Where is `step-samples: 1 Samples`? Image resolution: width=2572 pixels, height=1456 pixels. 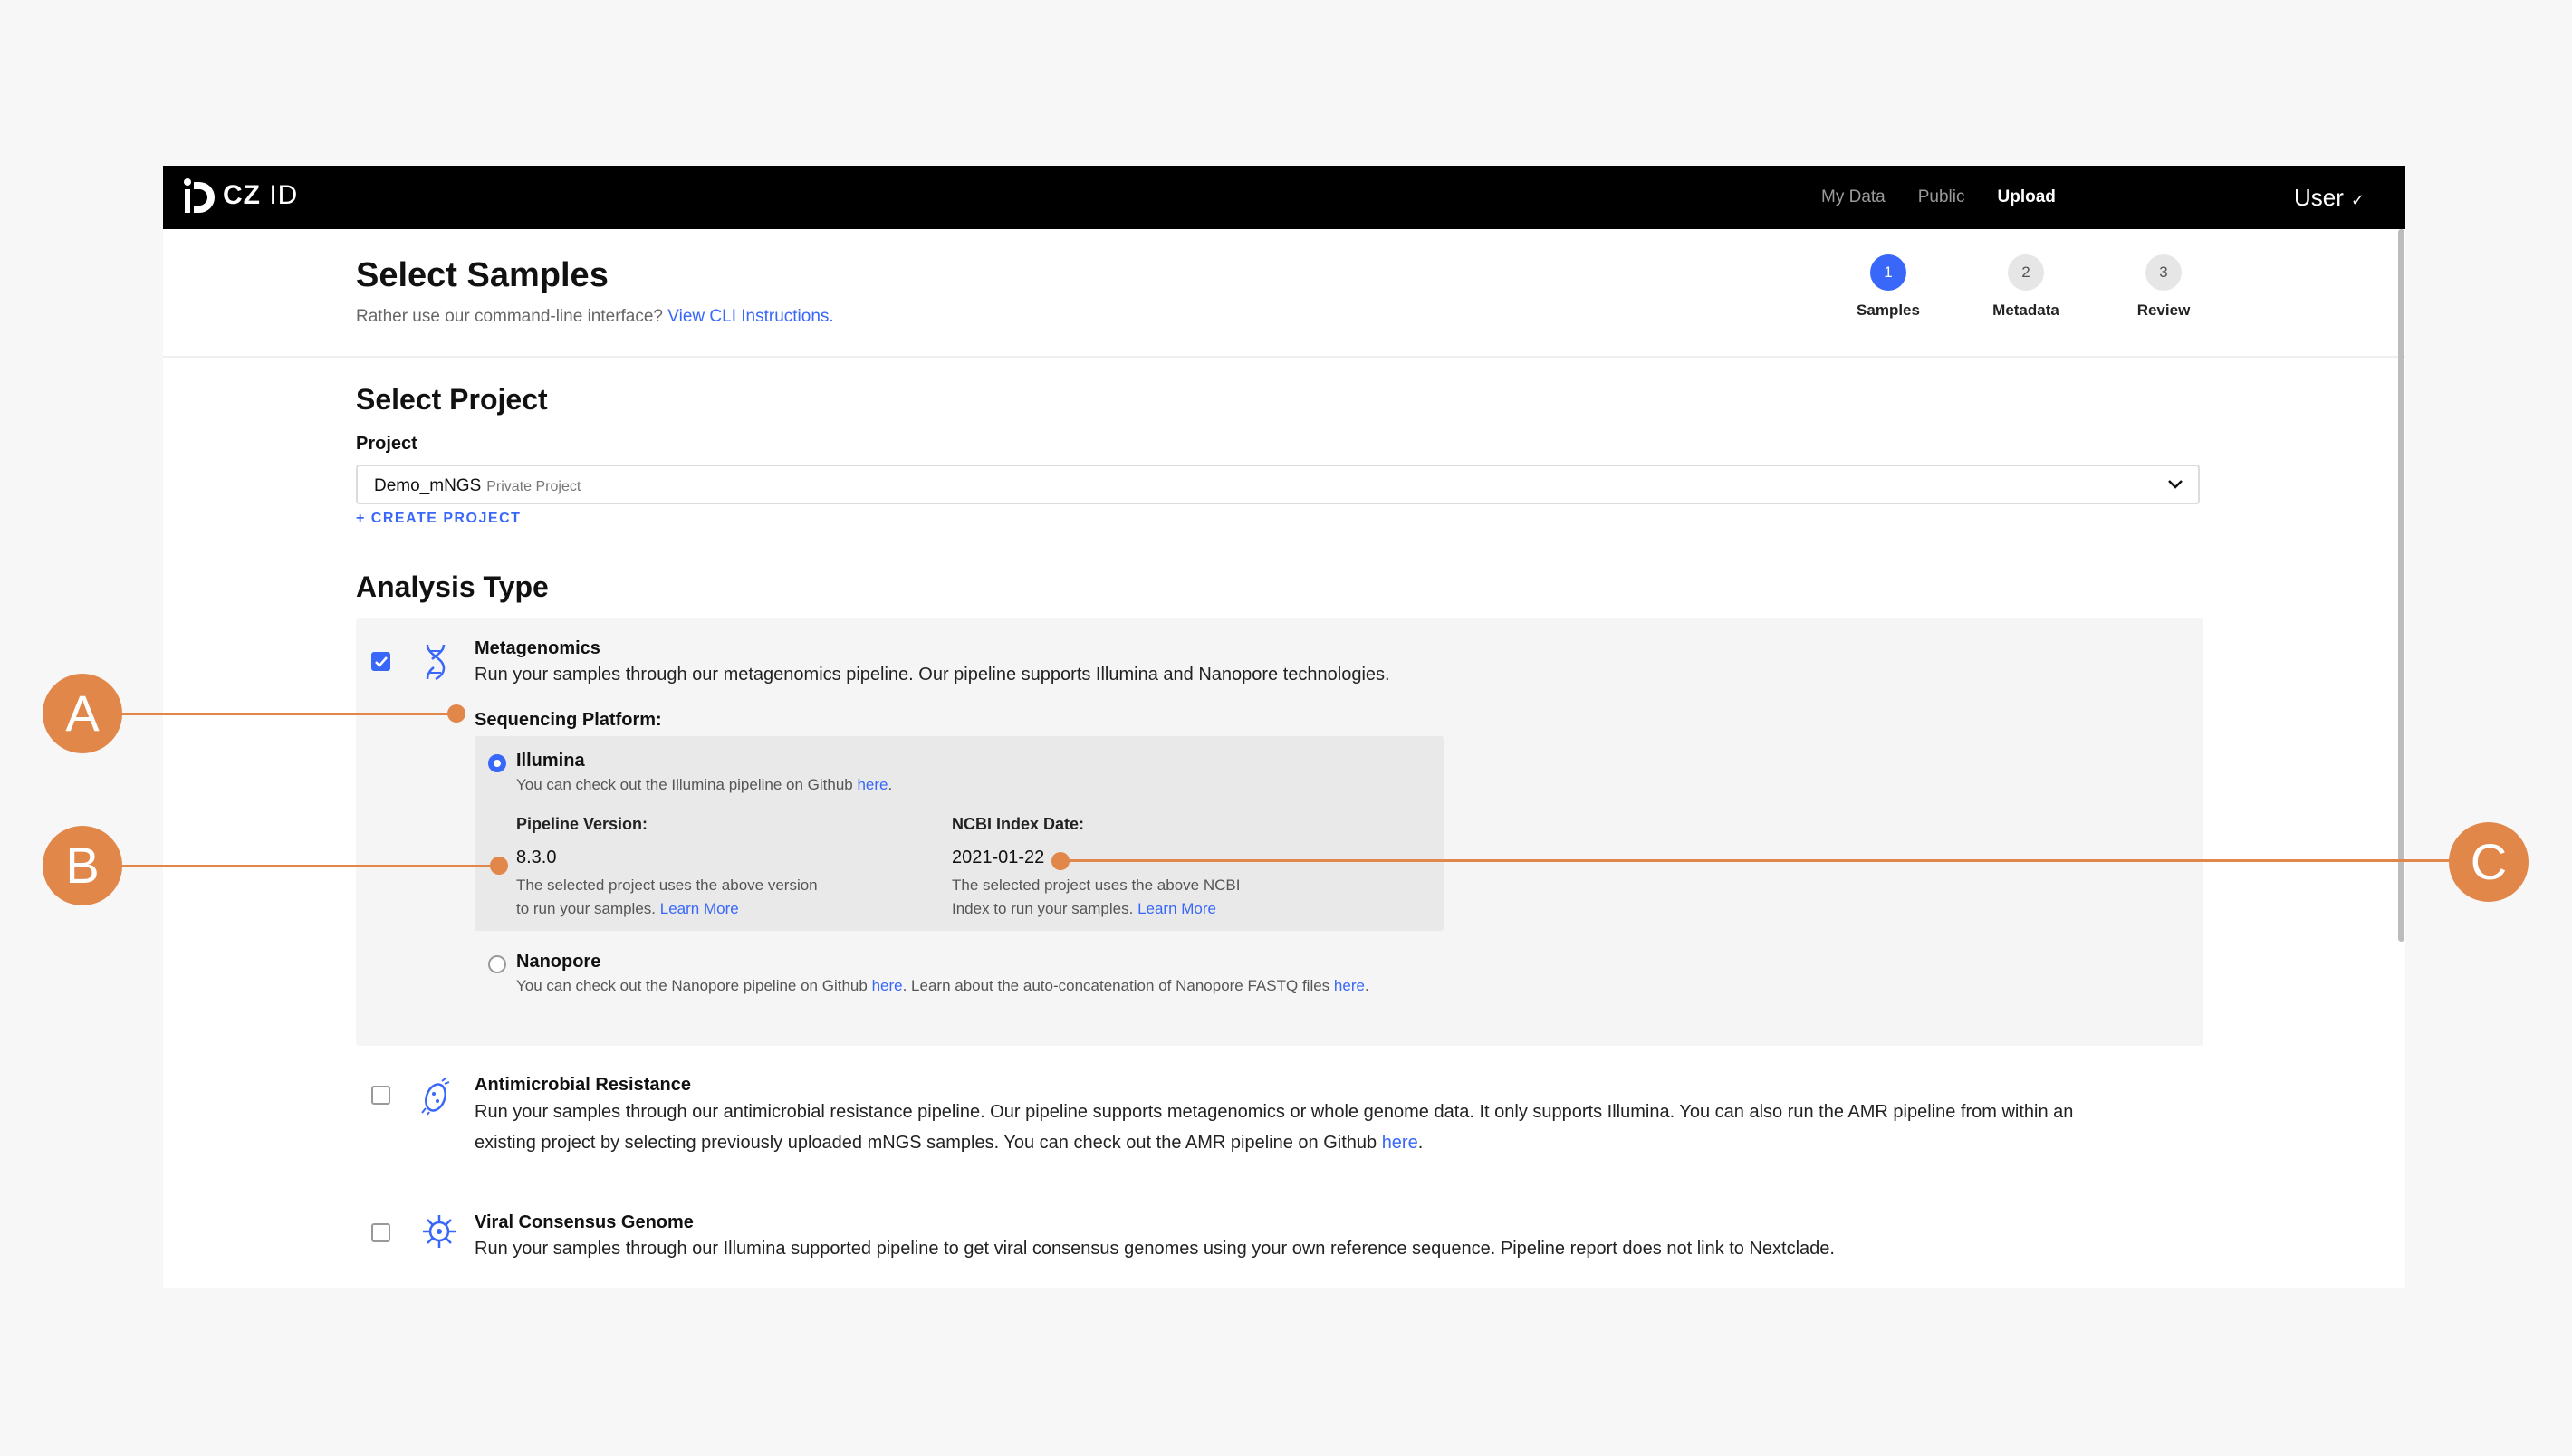
step-samples: 1 Samples is located at coordinates (1888, 287).